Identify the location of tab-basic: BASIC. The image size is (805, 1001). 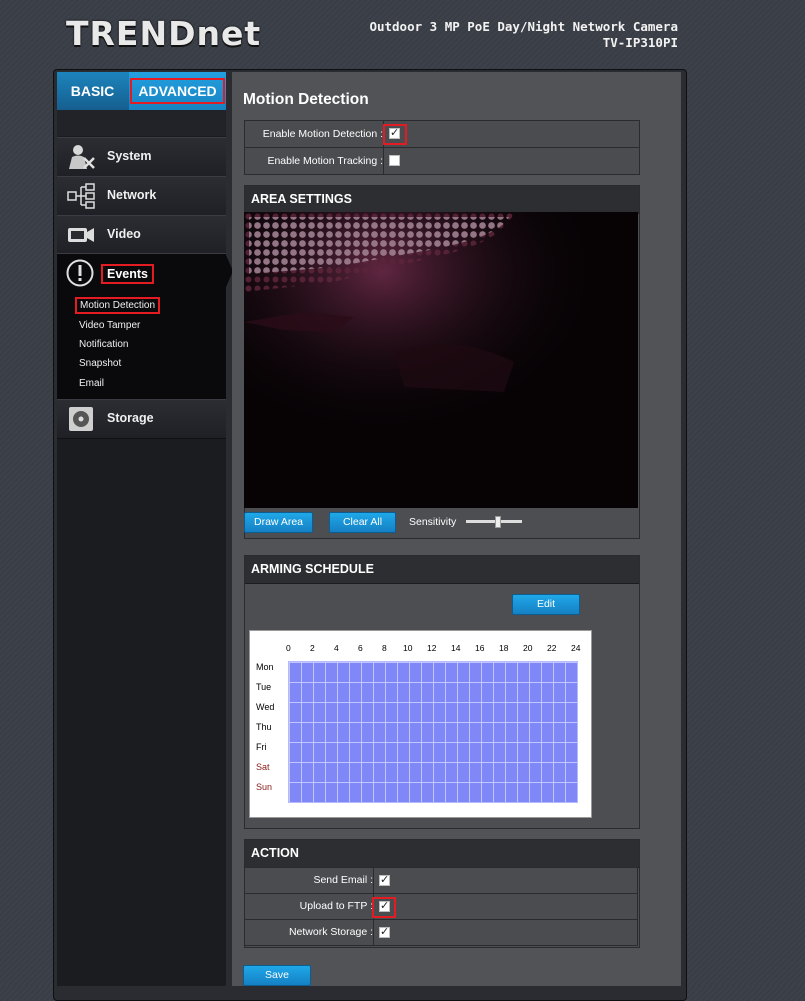
(92, 91).